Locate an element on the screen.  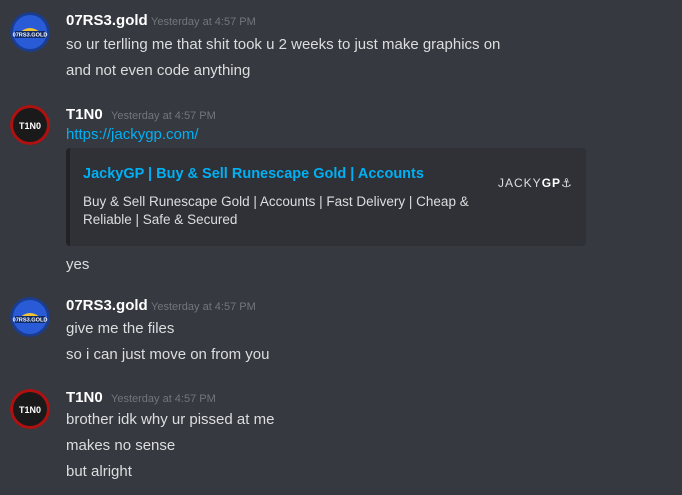
message-text: so i can just move on from you is located at coordinates (168, 354).